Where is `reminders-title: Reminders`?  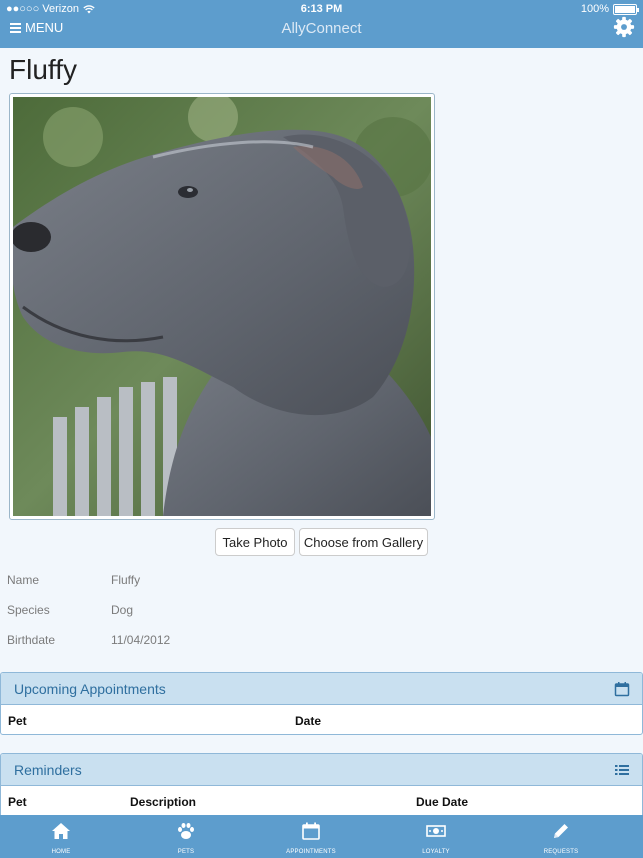 reminders-title: Reminders is located at coordinates (48, 770).